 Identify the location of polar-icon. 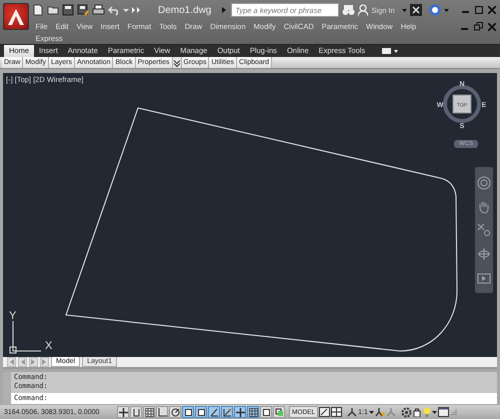
(175, 412).